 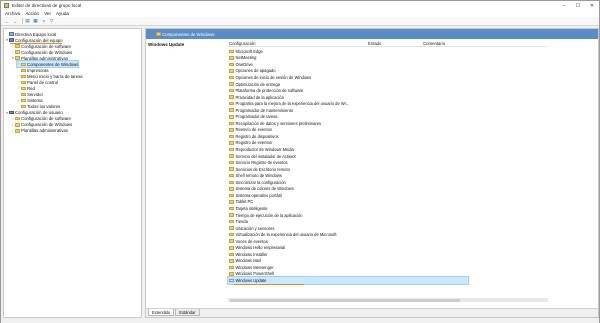 What do you see at coordinates (262, 169) in the screenshot?
I see `list-item-label: Servicios de Escritorio remoto` at bounding box center [262, 169].